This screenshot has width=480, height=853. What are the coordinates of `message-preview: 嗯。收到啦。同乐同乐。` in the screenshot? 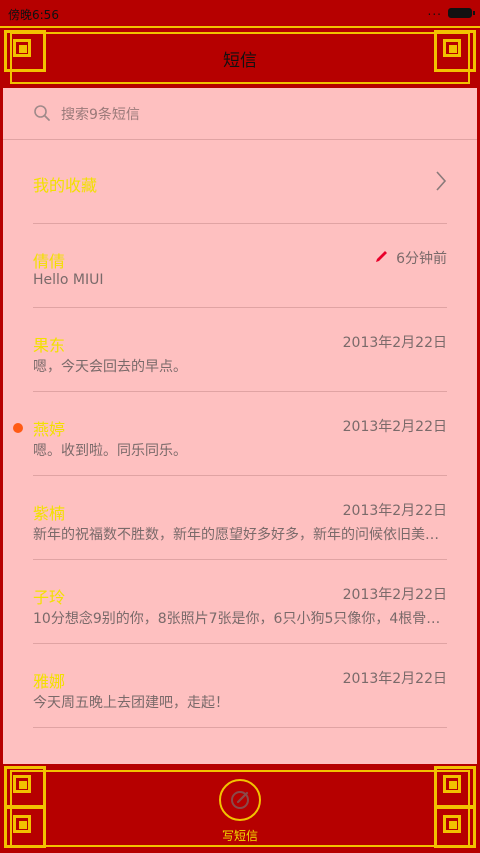 It's located at (110, 451).